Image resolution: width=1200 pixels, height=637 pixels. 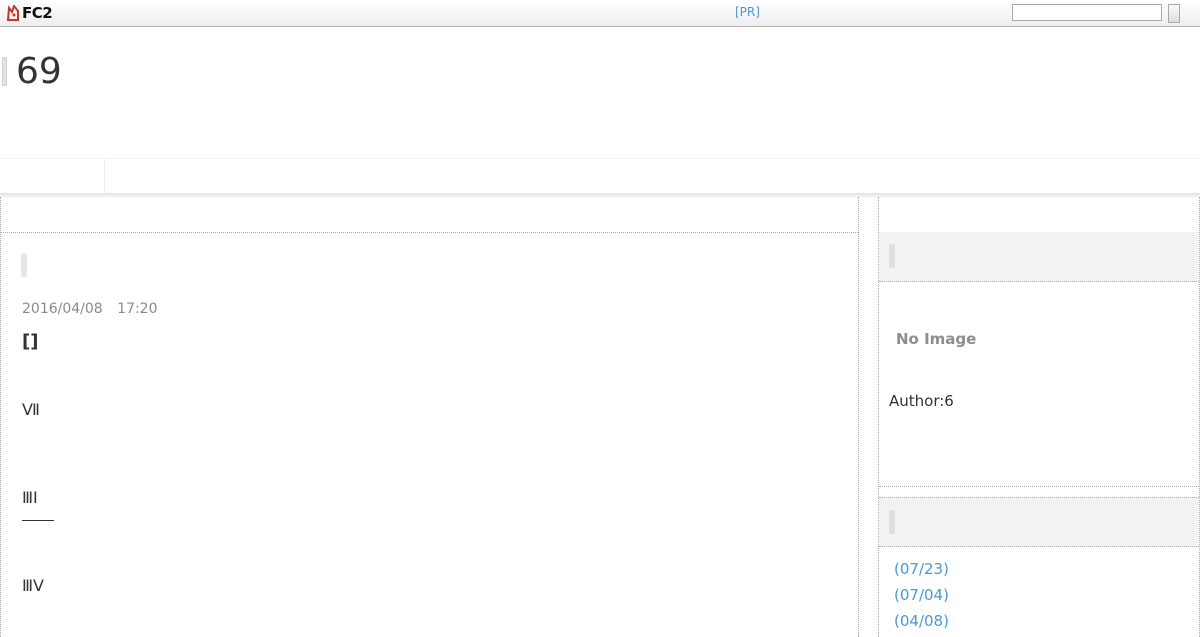 What do you see at coordinates (1087, 12) in the screenshot?
I see `search-input` at bounding box center [1087, 12].